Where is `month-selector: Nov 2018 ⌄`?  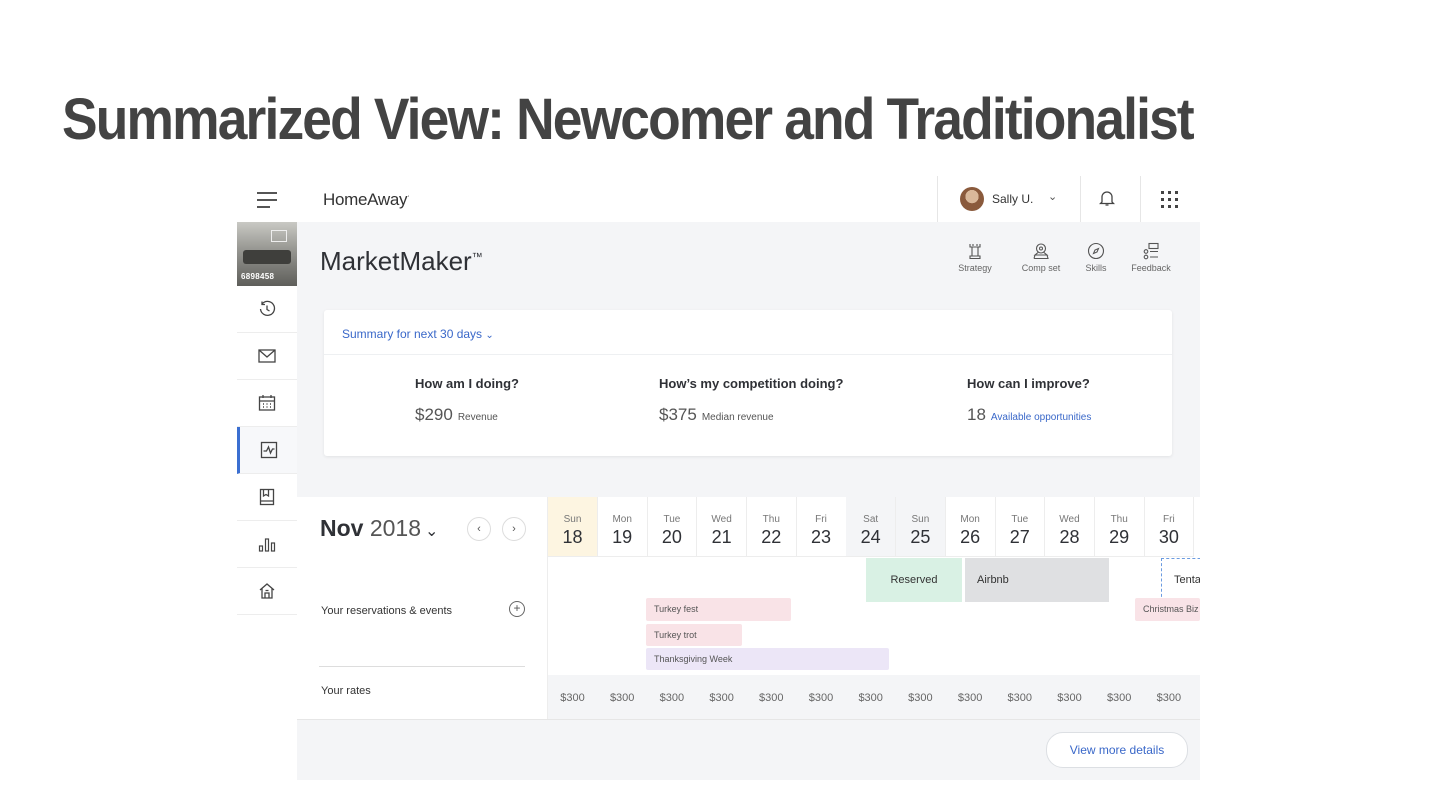
month-selector: Nov 2018 ⌄ is located at coordinates (379, 528).